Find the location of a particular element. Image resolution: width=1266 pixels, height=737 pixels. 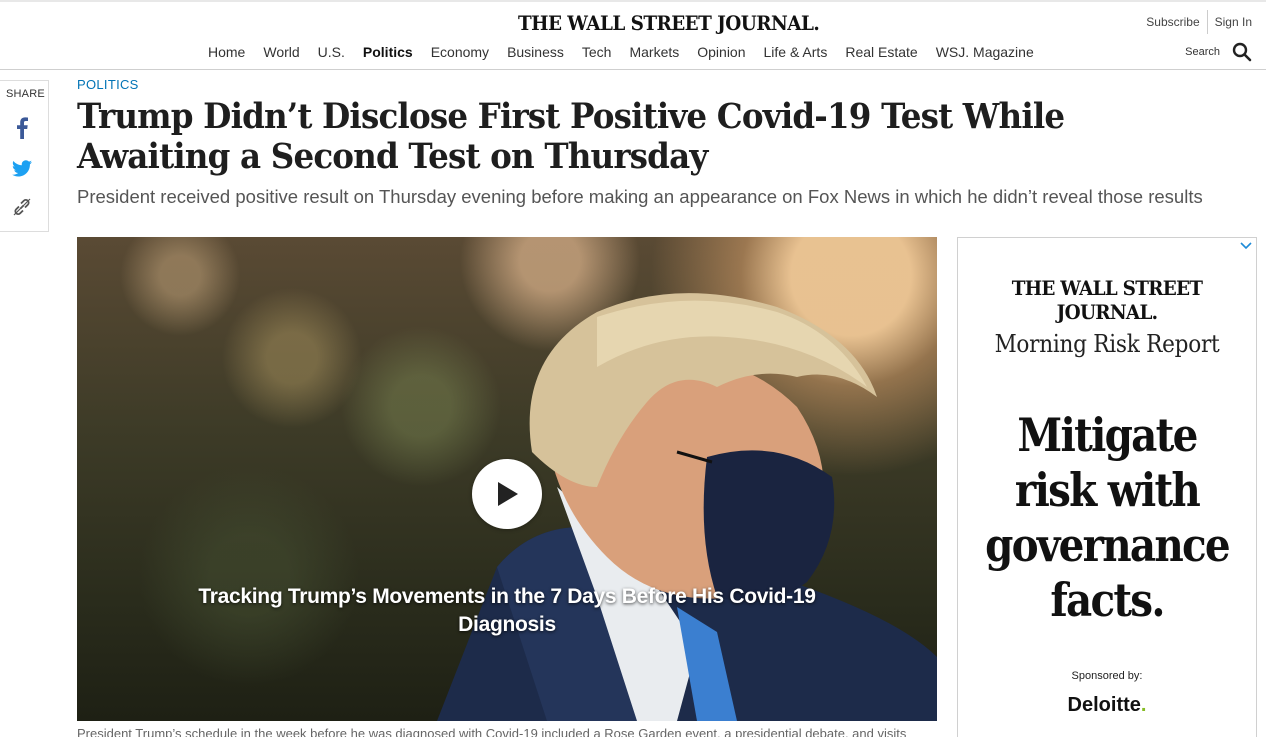

nav-item-life-arts: Life & Arts is located at coordinates (796, 52).